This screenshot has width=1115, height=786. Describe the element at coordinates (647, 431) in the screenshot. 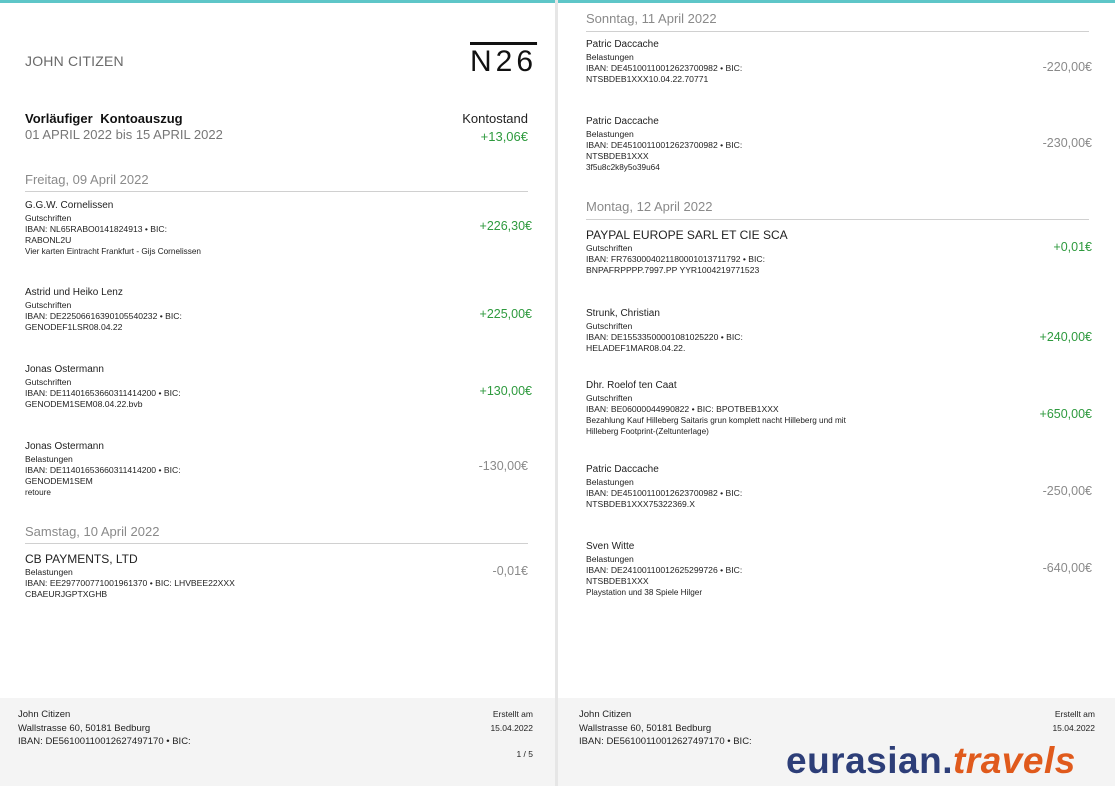

I see `tx-reference-line2: Hilleberg Footprint-(Zeltunterlage)` at that location.